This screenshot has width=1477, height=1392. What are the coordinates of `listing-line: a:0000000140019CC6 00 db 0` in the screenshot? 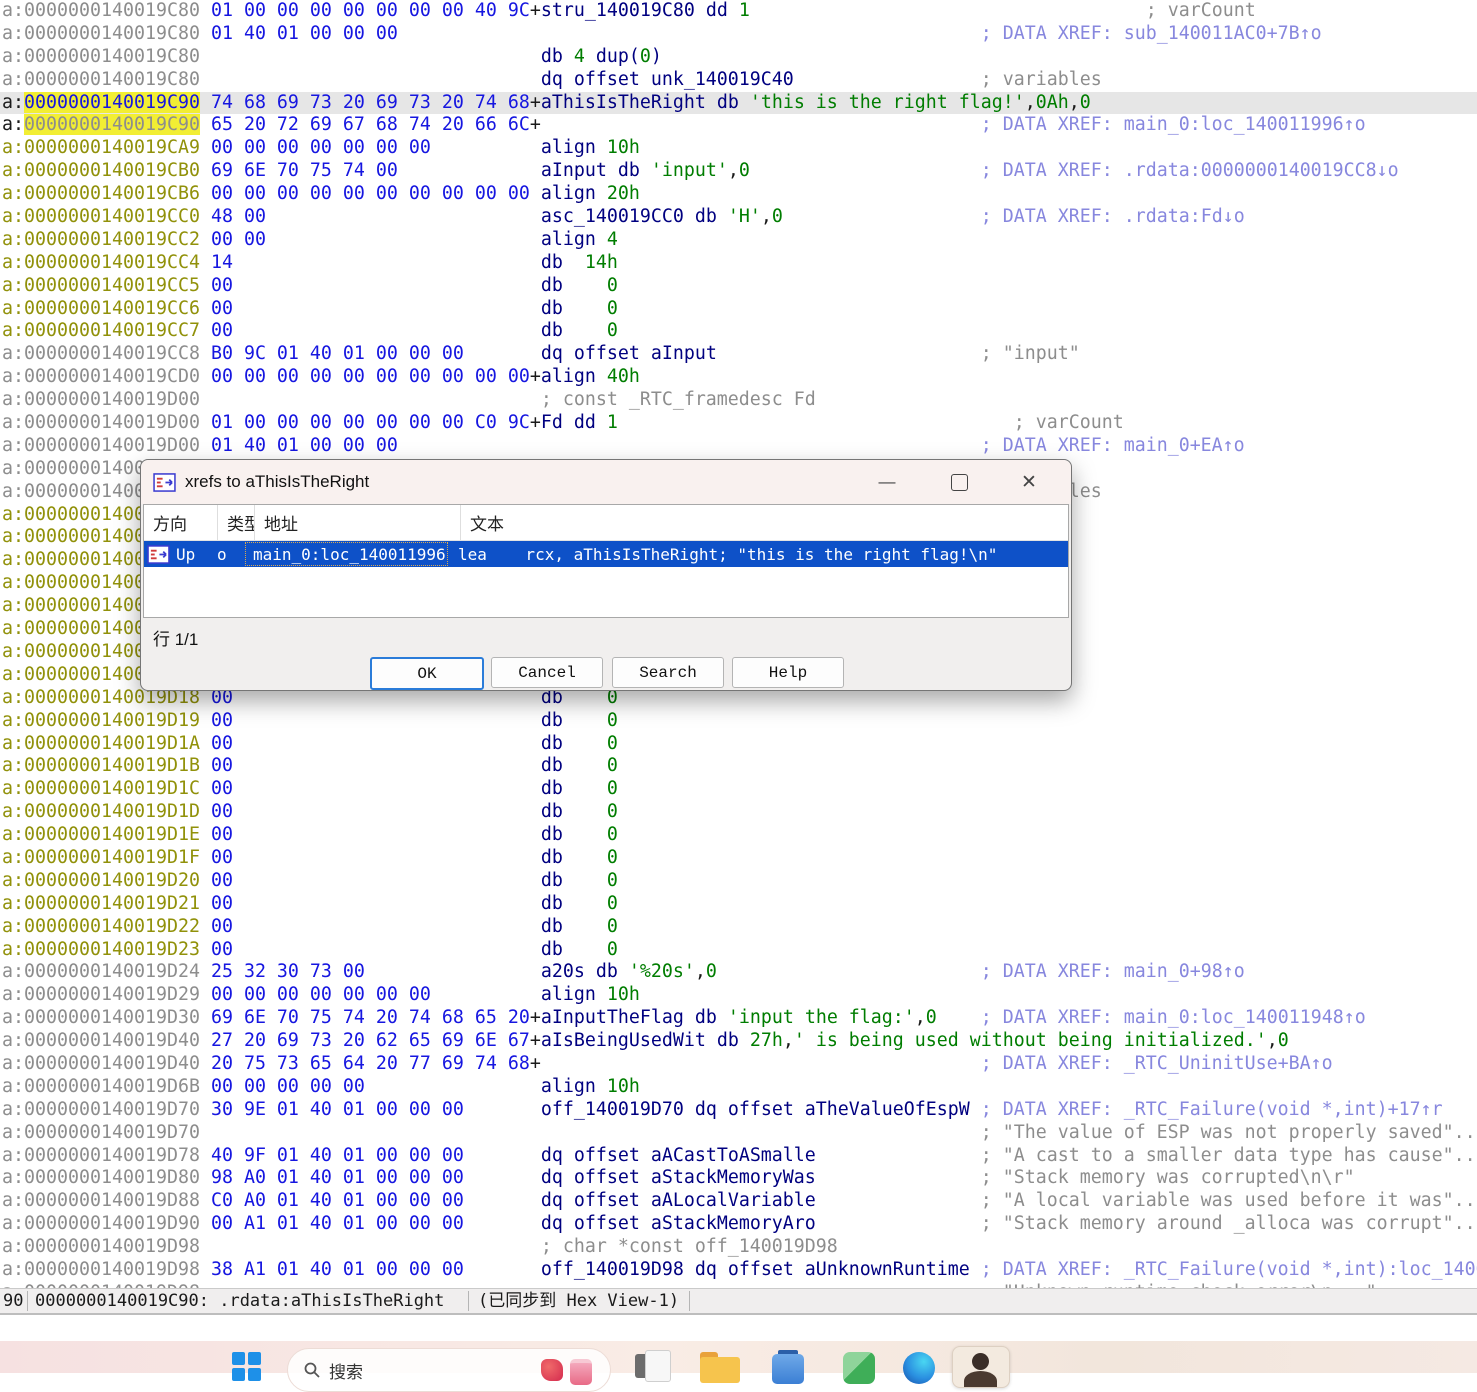 It's located at (738, 309).